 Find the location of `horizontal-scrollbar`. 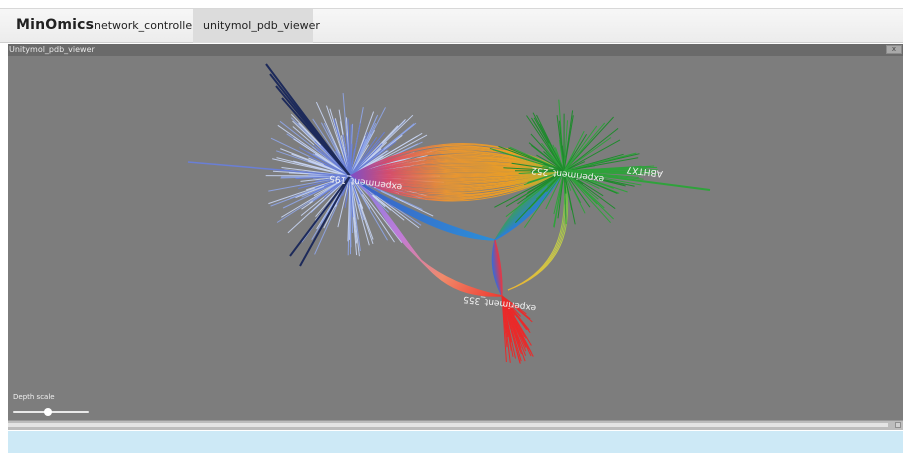

horizontal-scrollbar is located at coordinates (455, 425).